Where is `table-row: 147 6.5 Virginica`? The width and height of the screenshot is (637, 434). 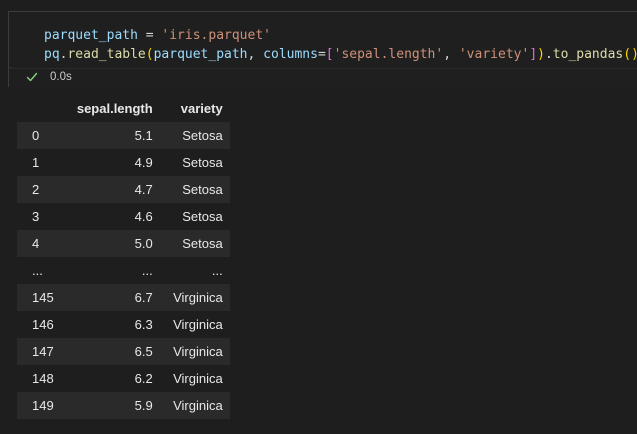
table-row: 147 6.5 Virginica is located at coordinates (123, 351).